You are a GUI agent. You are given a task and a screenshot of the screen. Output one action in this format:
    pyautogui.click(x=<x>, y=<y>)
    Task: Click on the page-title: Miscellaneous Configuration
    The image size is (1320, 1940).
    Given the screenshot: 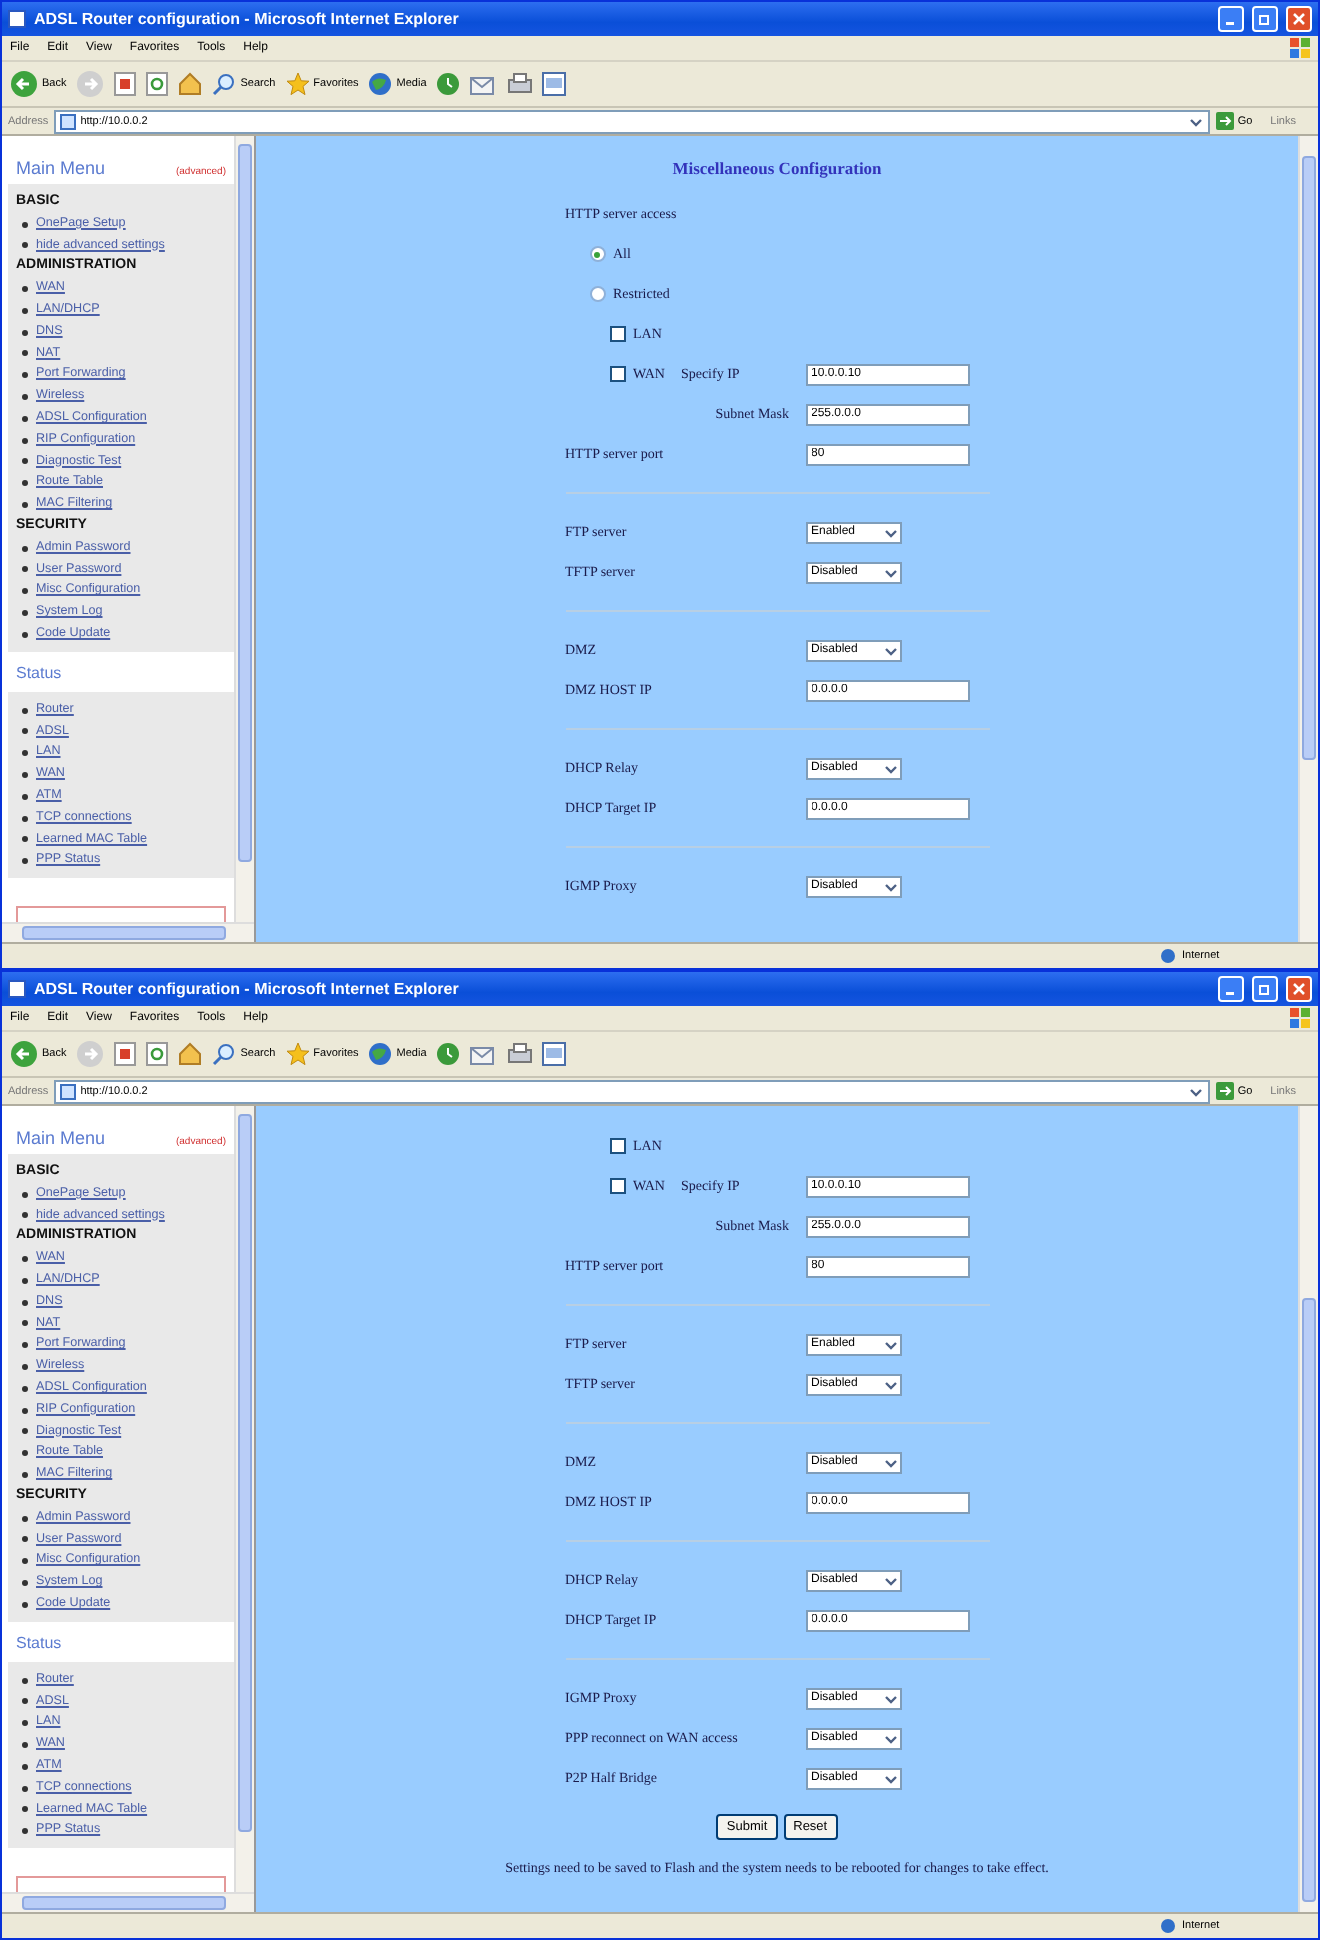 What is the action you would take?
    pyautogui.click(x=777, y=169)
    